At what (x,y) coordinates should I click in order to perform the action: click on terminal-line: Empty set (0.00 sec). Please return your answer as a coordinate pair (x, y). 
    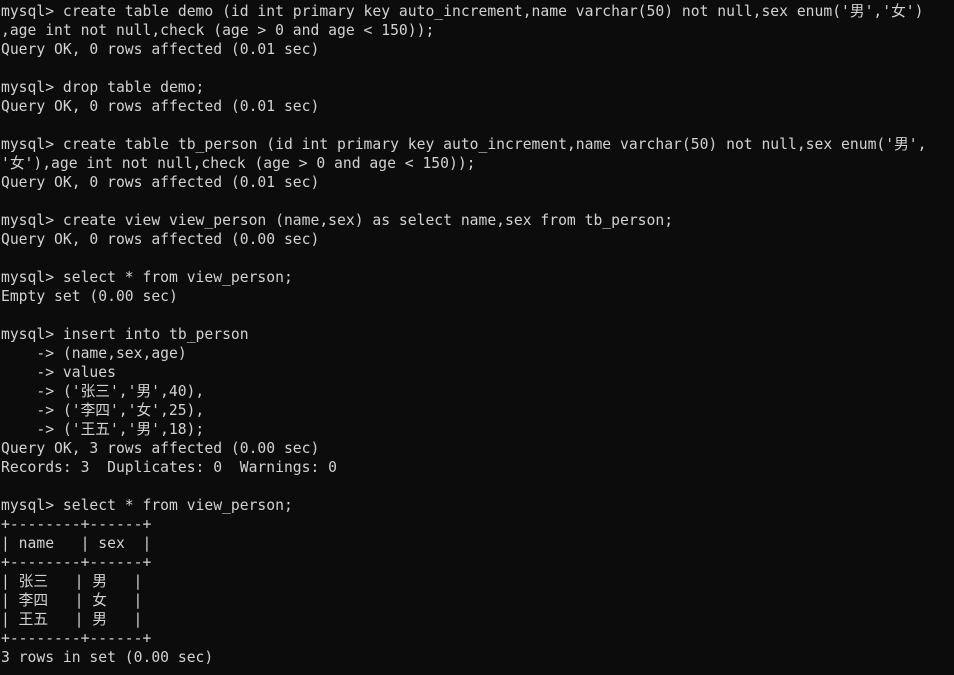
    Looking at the image, I should click on (89, 296).